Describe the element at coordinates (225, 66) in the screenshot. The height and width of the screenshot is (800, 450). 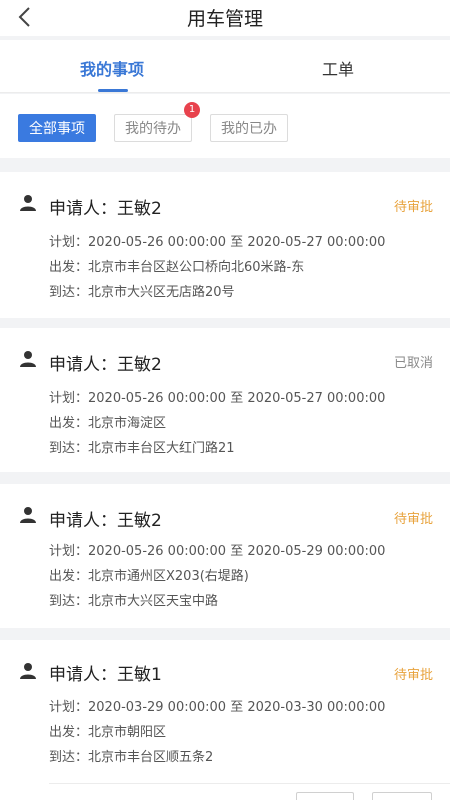
I see `tab-bar: 我的事项 工单` at that location.